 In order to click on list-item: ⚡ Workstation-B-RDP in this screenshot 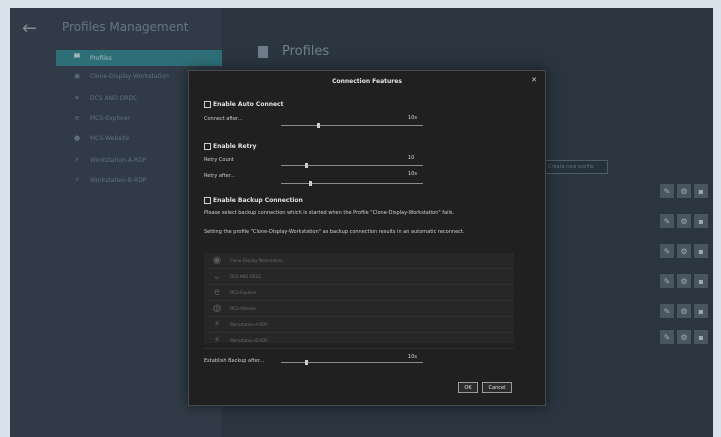, I will do `click(359, 341)`.